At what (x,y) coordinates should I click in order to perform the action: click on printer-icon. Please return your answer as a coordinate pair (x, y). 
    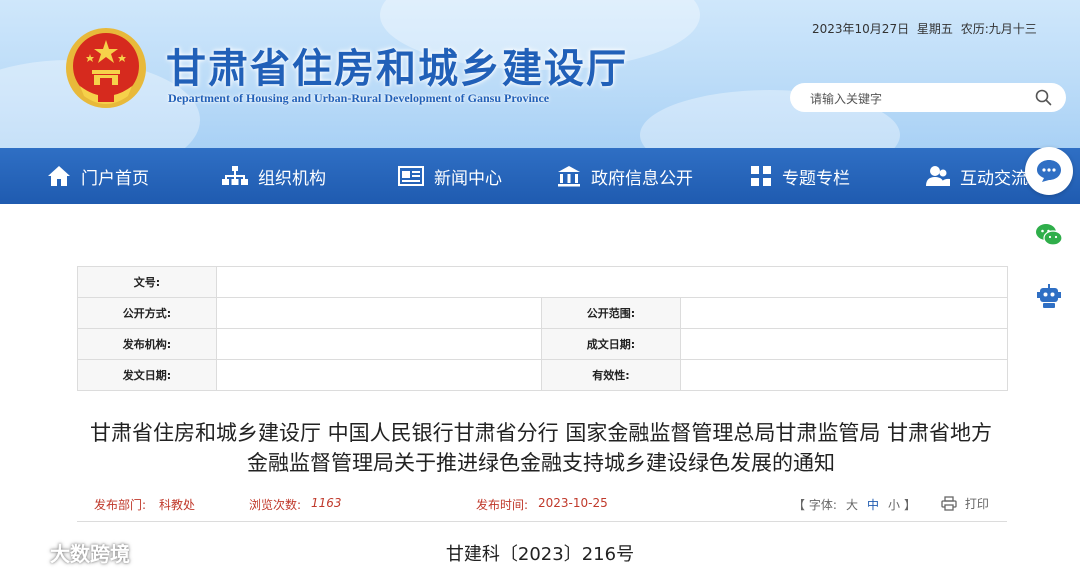
    Looking at the image, I should click on (949, 503).